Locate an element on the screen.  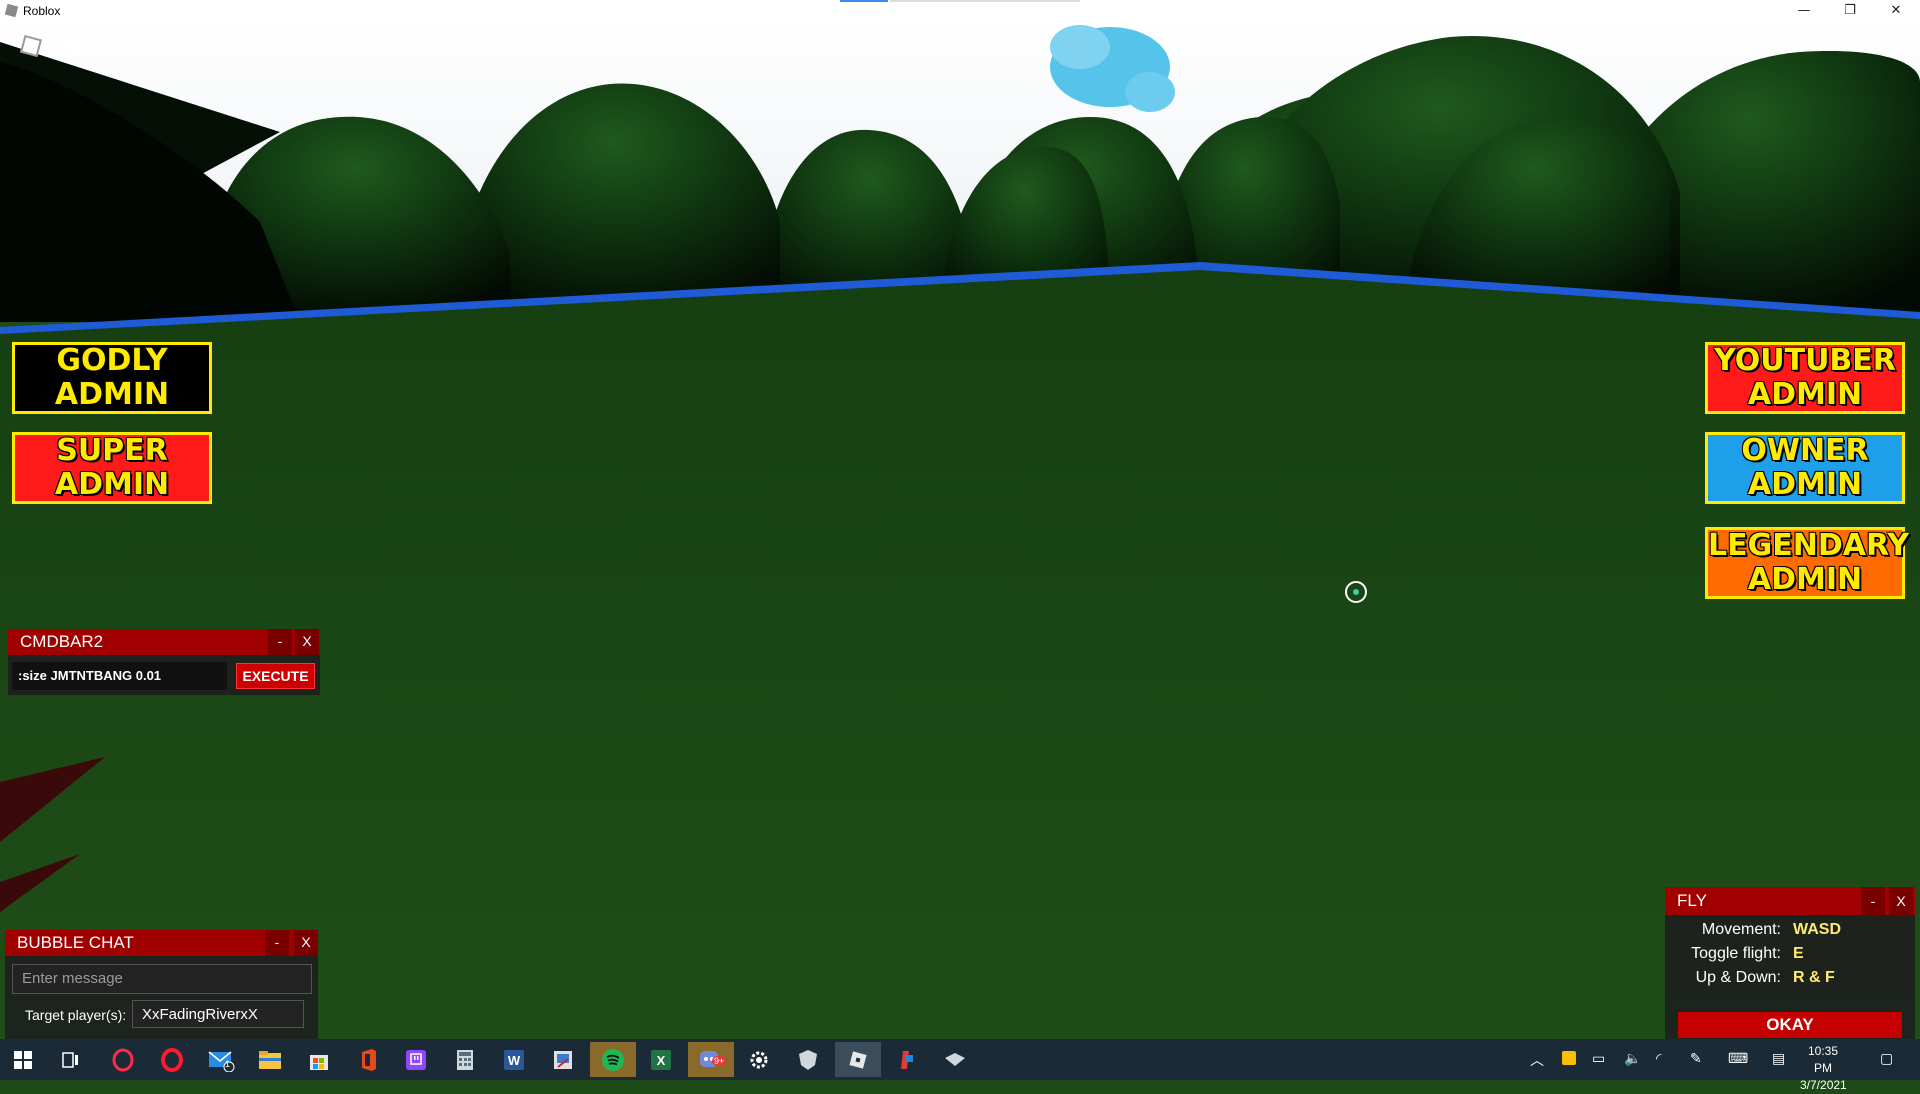
godly-admin-line1: GODLY is located at coordinates (112, 360).